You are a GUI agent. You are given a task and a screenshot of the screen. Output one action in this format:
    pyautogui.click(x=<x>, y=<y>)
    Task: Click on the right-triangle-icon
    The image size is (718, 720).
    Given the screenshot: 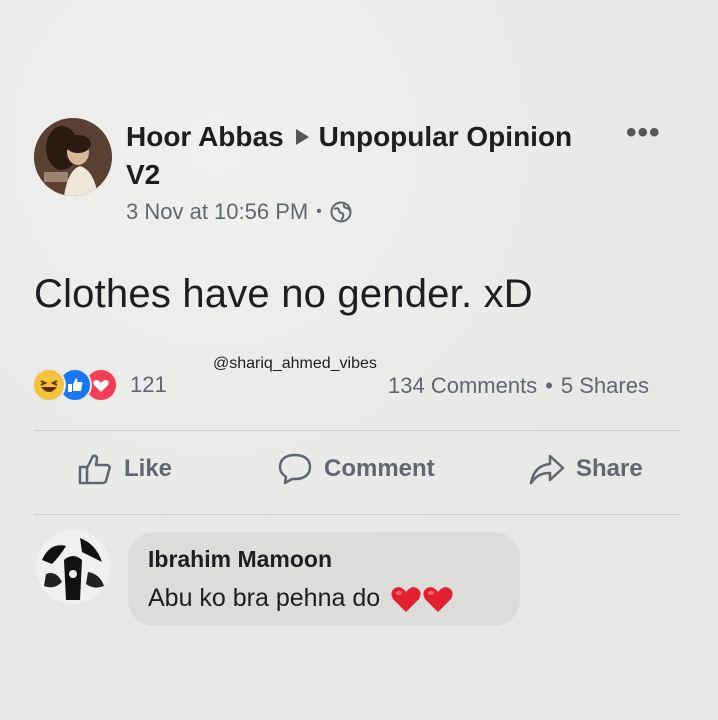 What is the action you would take?
    pyautogui.click(x=302, y=137)
    